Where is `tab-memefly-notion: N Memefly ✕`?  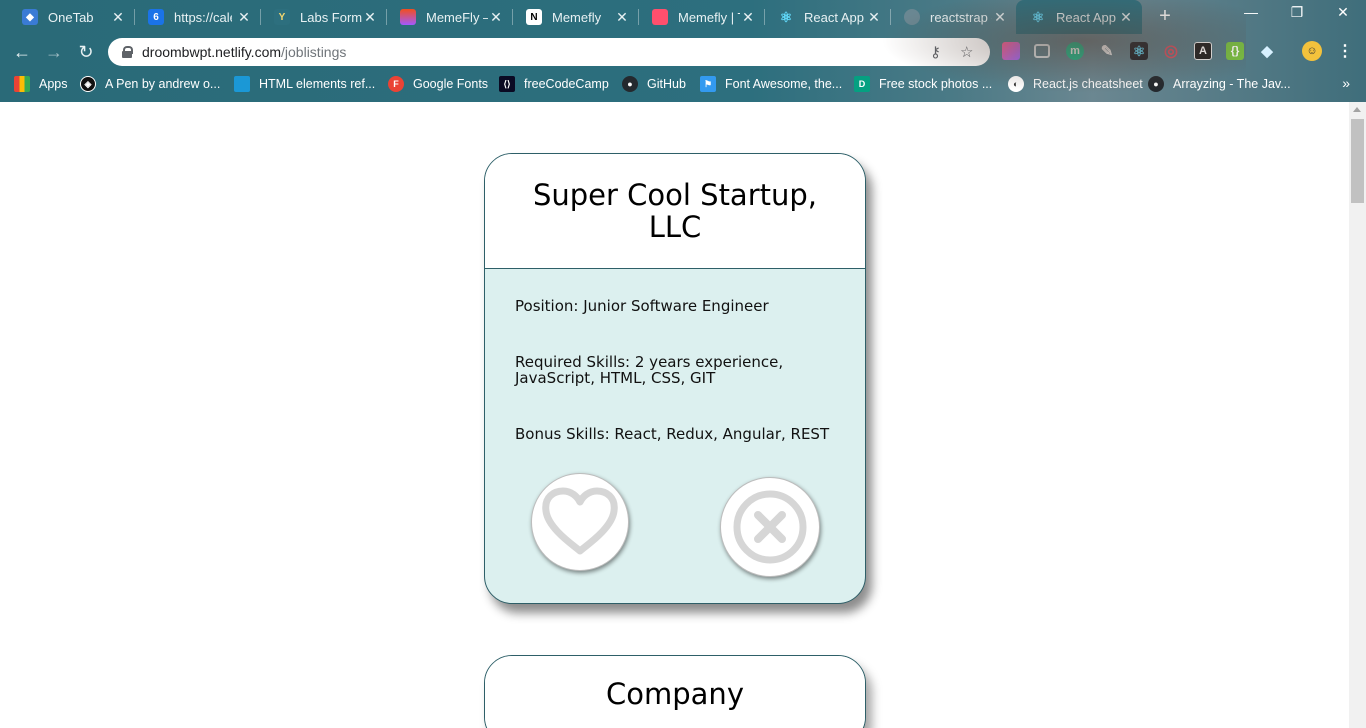
tab-memefly-notion: N Memefly ✕ is located at coordinates (575, 17).